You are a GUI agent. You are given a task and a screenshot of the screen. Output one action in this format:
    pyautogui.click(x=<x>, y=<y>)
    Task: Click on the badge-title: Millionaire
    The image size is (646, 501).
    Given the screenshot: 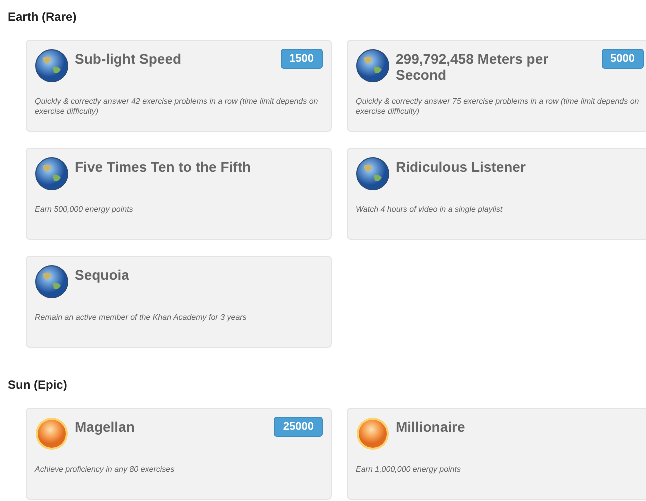 What is the action you would take?
    pyautogui.click(x=431, y=426)
    